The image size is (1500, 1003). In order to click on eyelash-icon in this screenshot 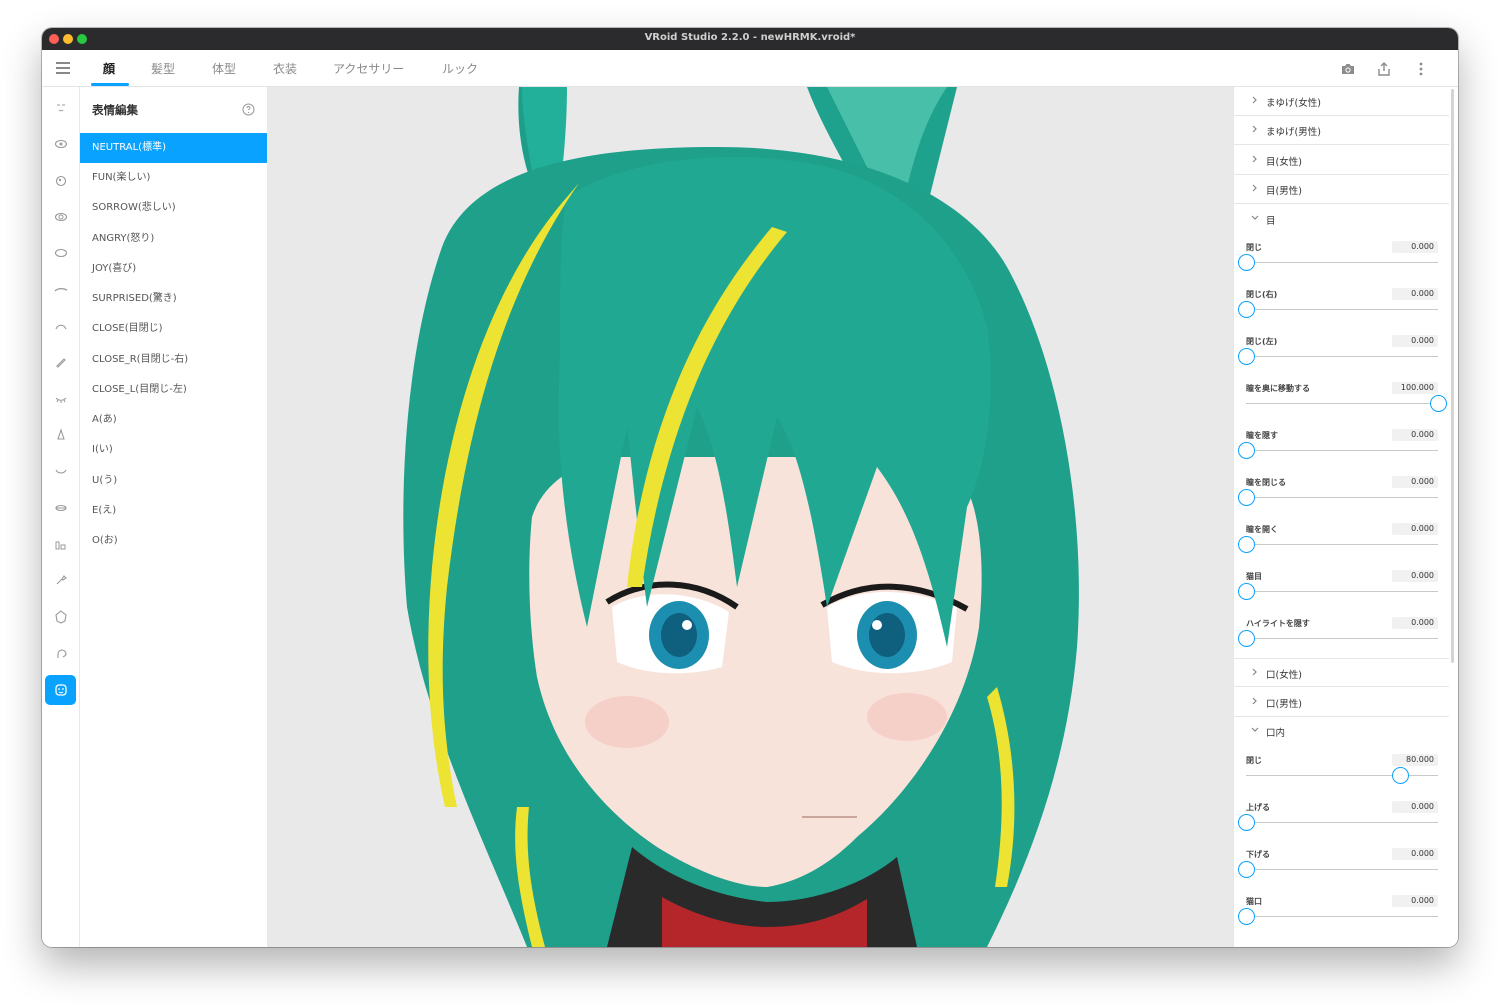, I will do `click(61, 326)`.